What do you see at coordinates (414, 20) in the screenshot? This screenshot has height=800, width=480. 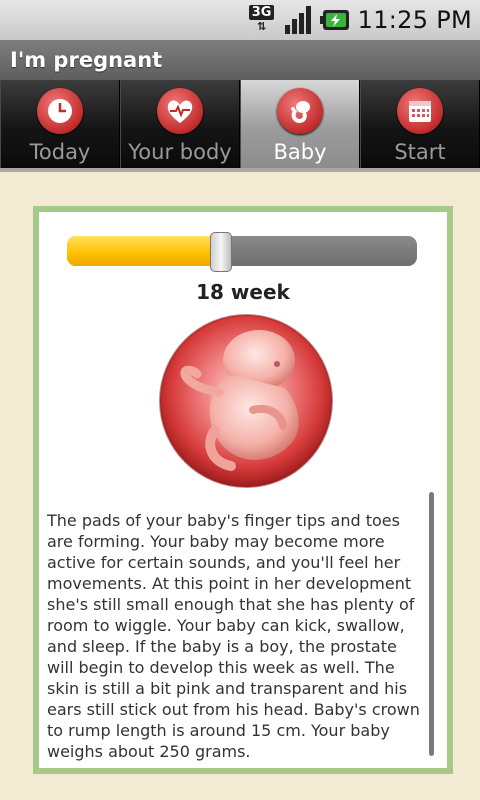 I see `clock-time: 11:25 PM` at bounding box center [414, 20].